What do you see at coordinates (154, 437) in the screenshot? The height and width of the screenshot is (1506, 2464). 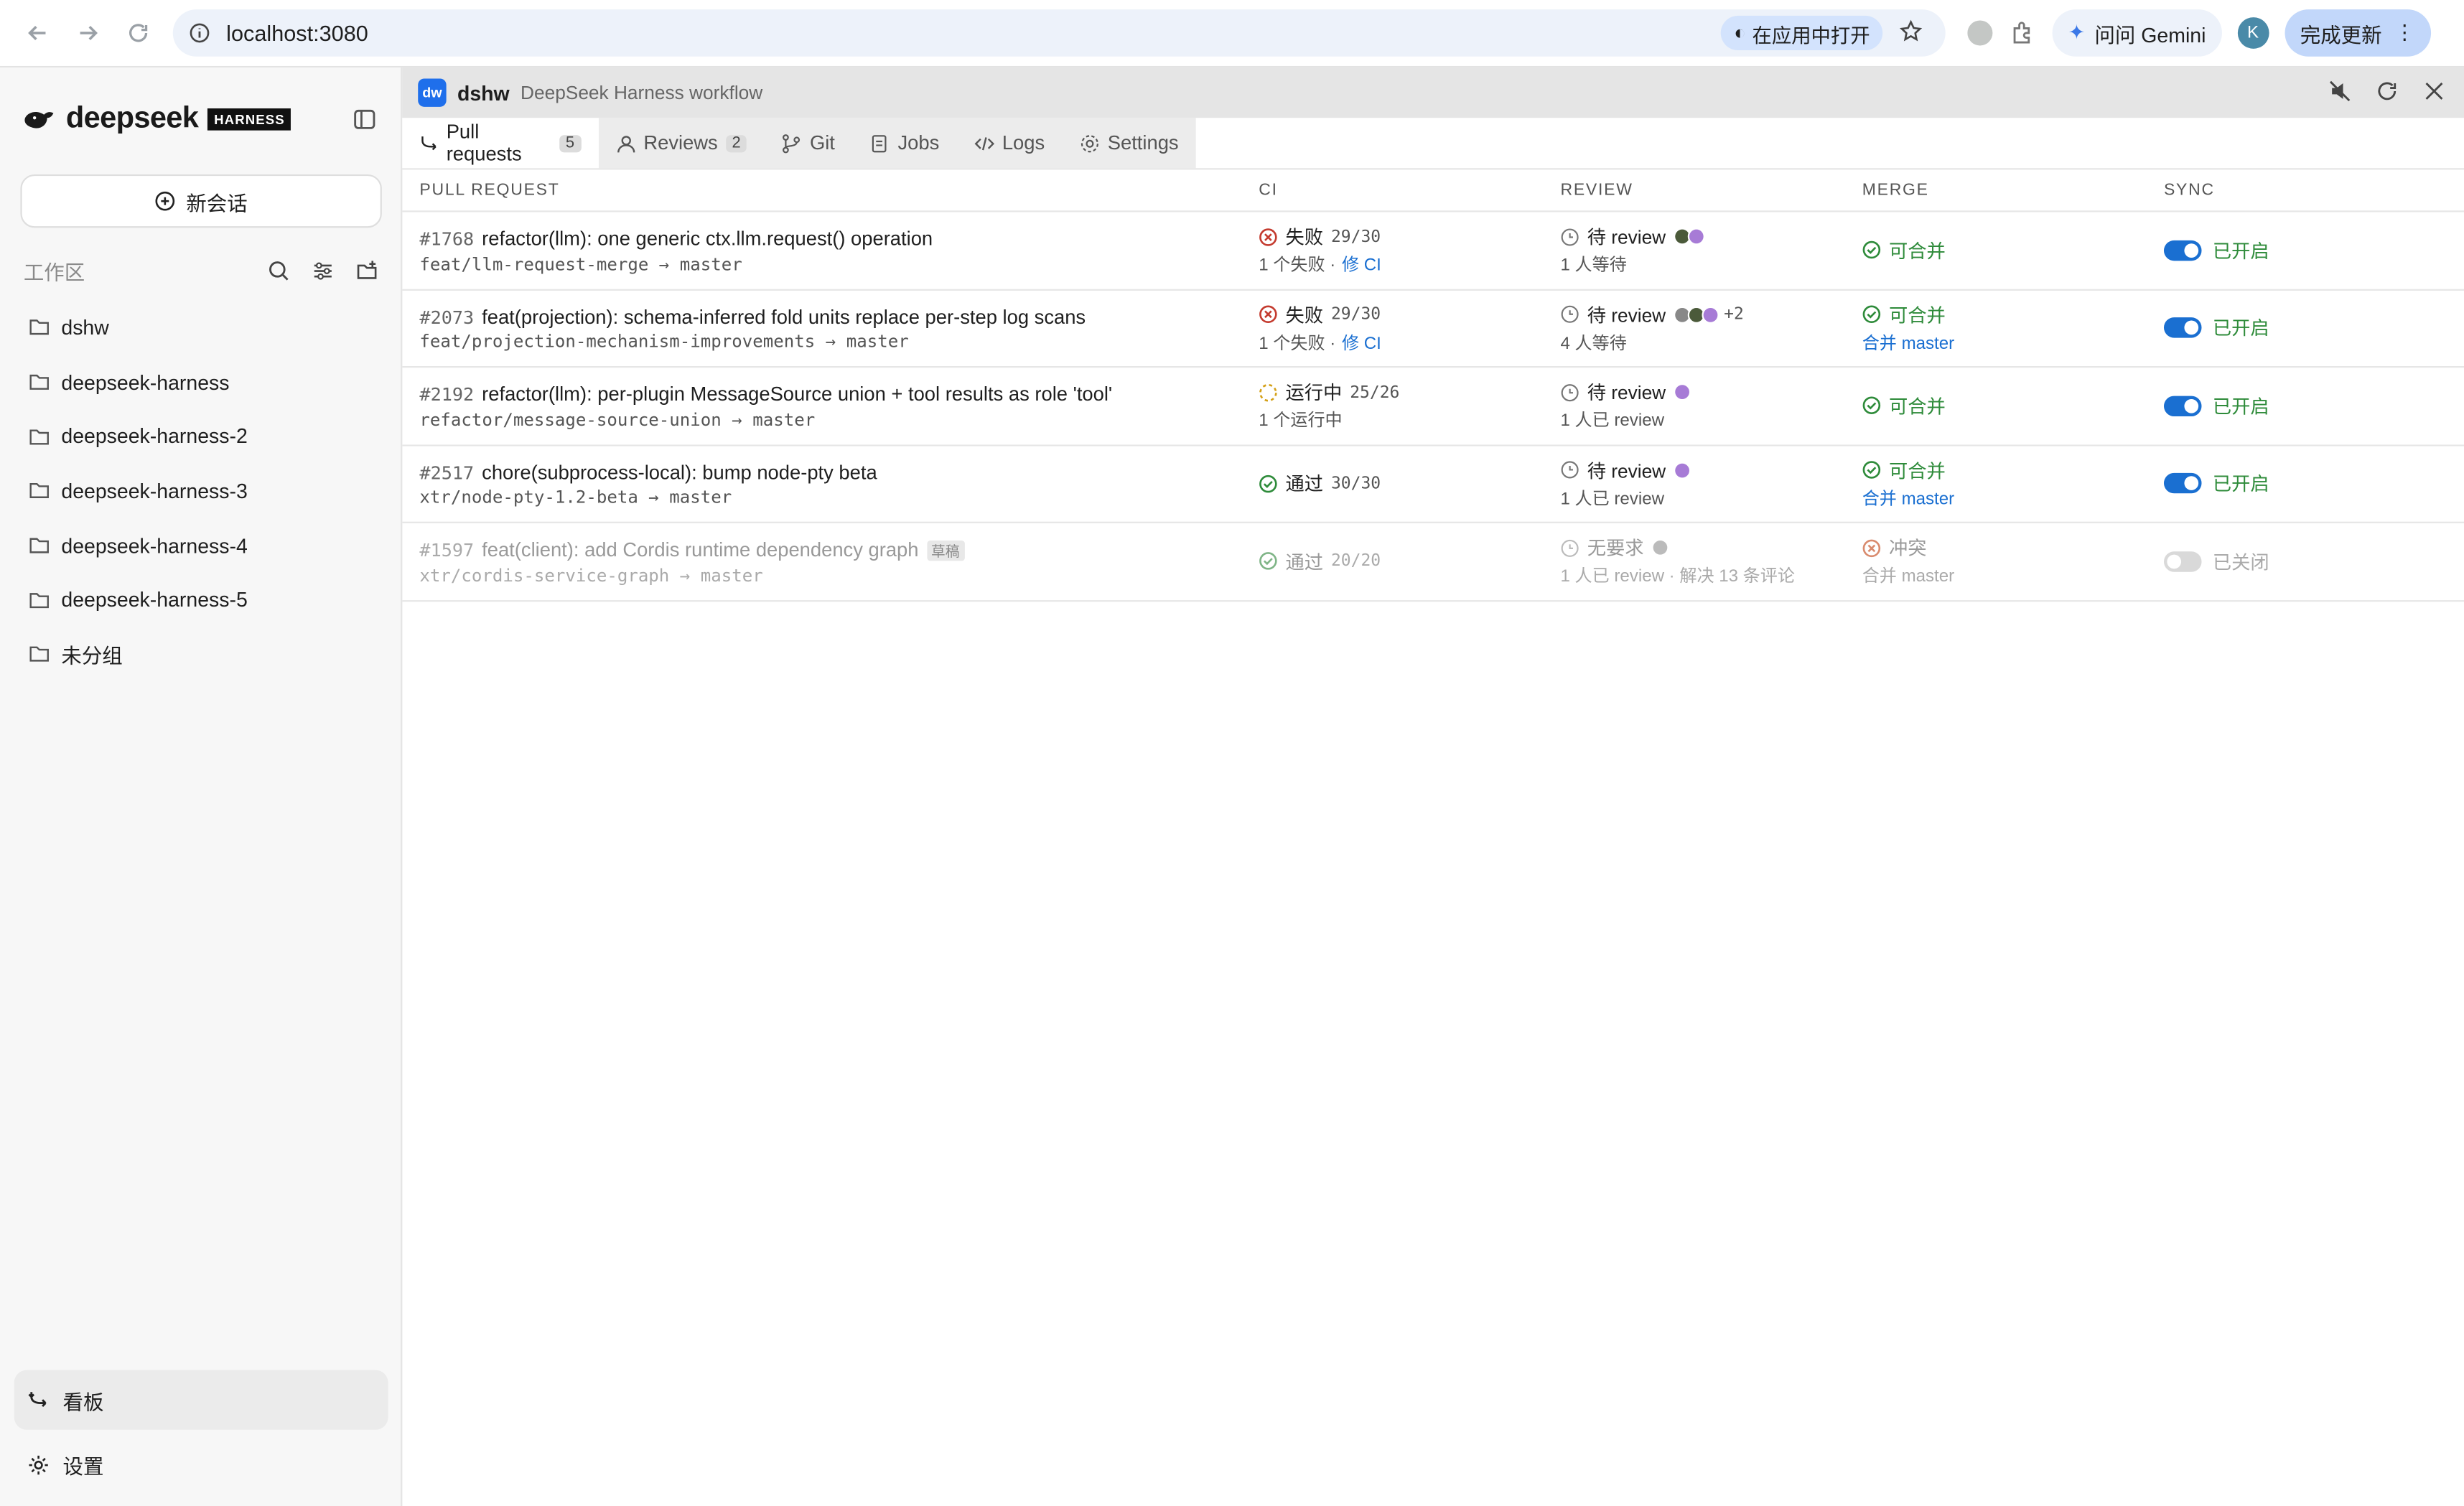 I see `workspace-item-label: deepseek-harness-2` at bounding box center [154, 437].